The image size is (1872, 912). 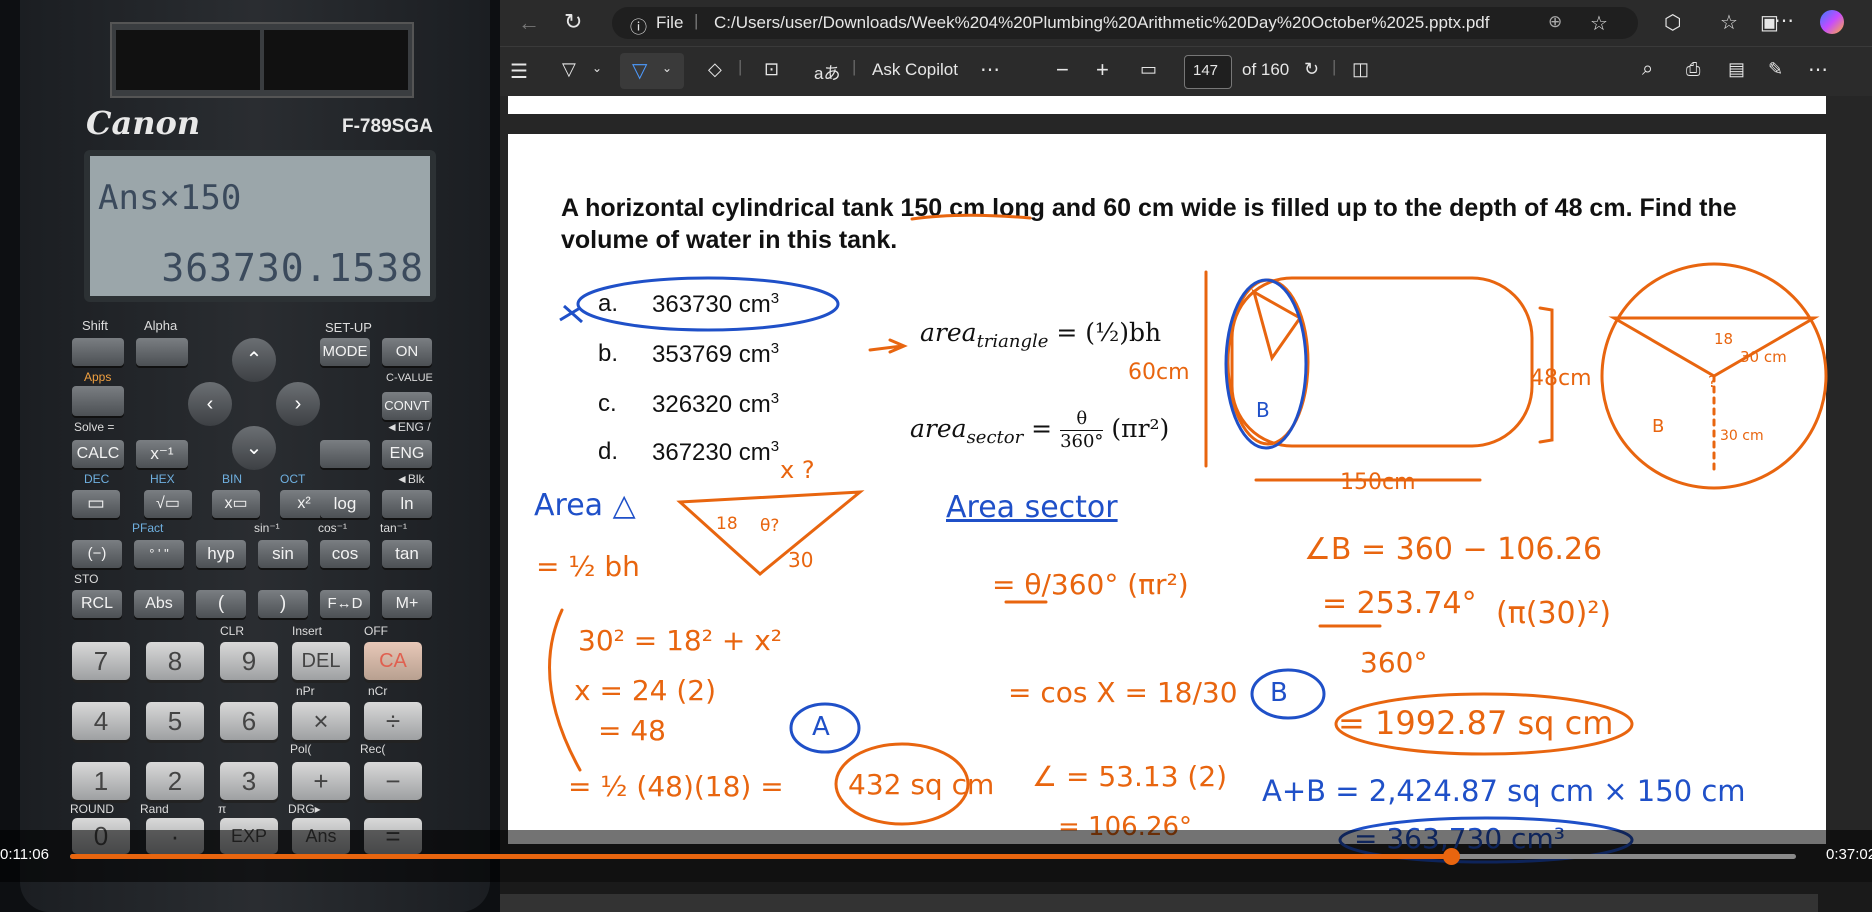 What do you see at coordinates (1130, 776) in the screenshot?
I see `ink-angle: ∠ = 53.13 (2)` at bounding box center [1130, 776].